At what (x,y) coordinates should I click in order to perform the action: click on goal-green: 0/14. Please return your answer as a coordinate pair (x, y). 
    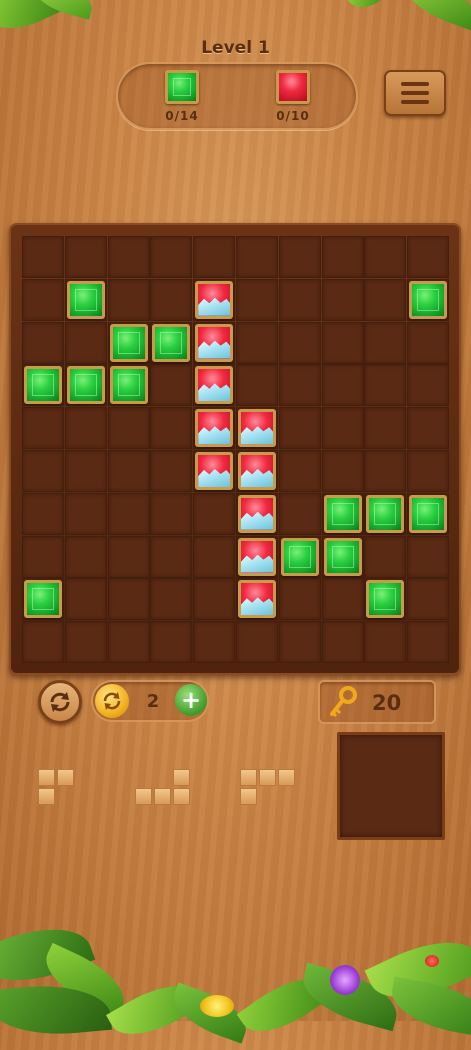
    Looking at the image, I should click on (182, 96).